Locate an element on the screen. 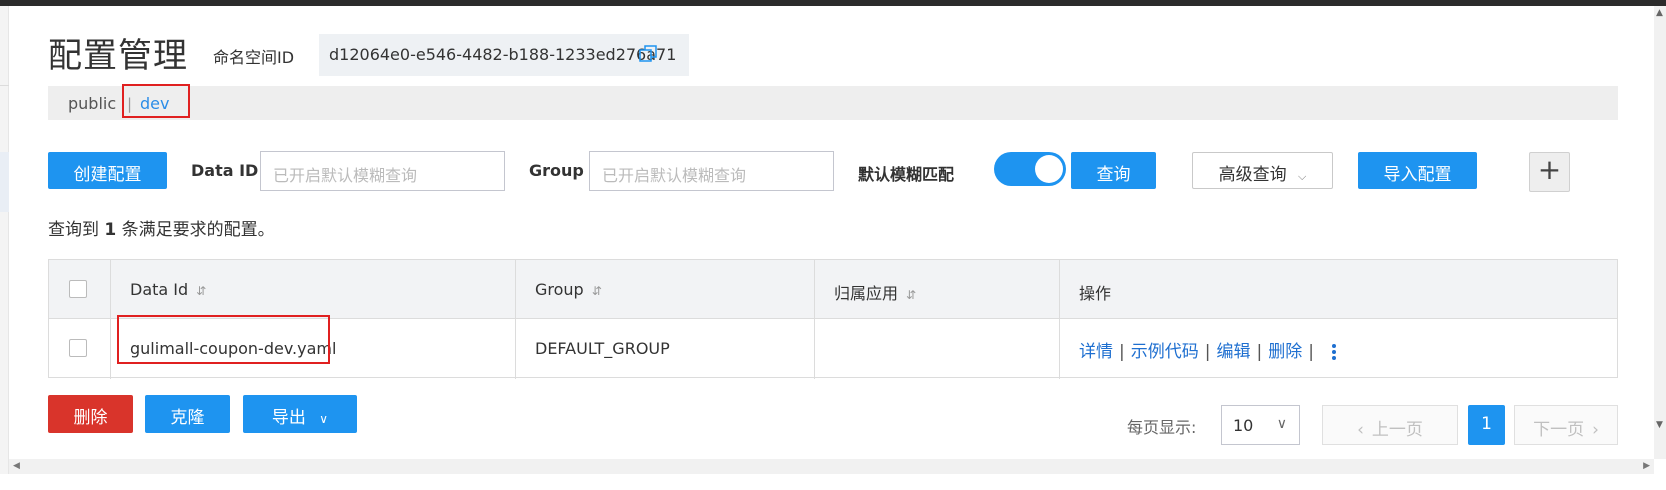 The width and height of the screenshot is (1666, 490). column-header-data-id: Data Id ⇵ is located at coordinates (168, 289).